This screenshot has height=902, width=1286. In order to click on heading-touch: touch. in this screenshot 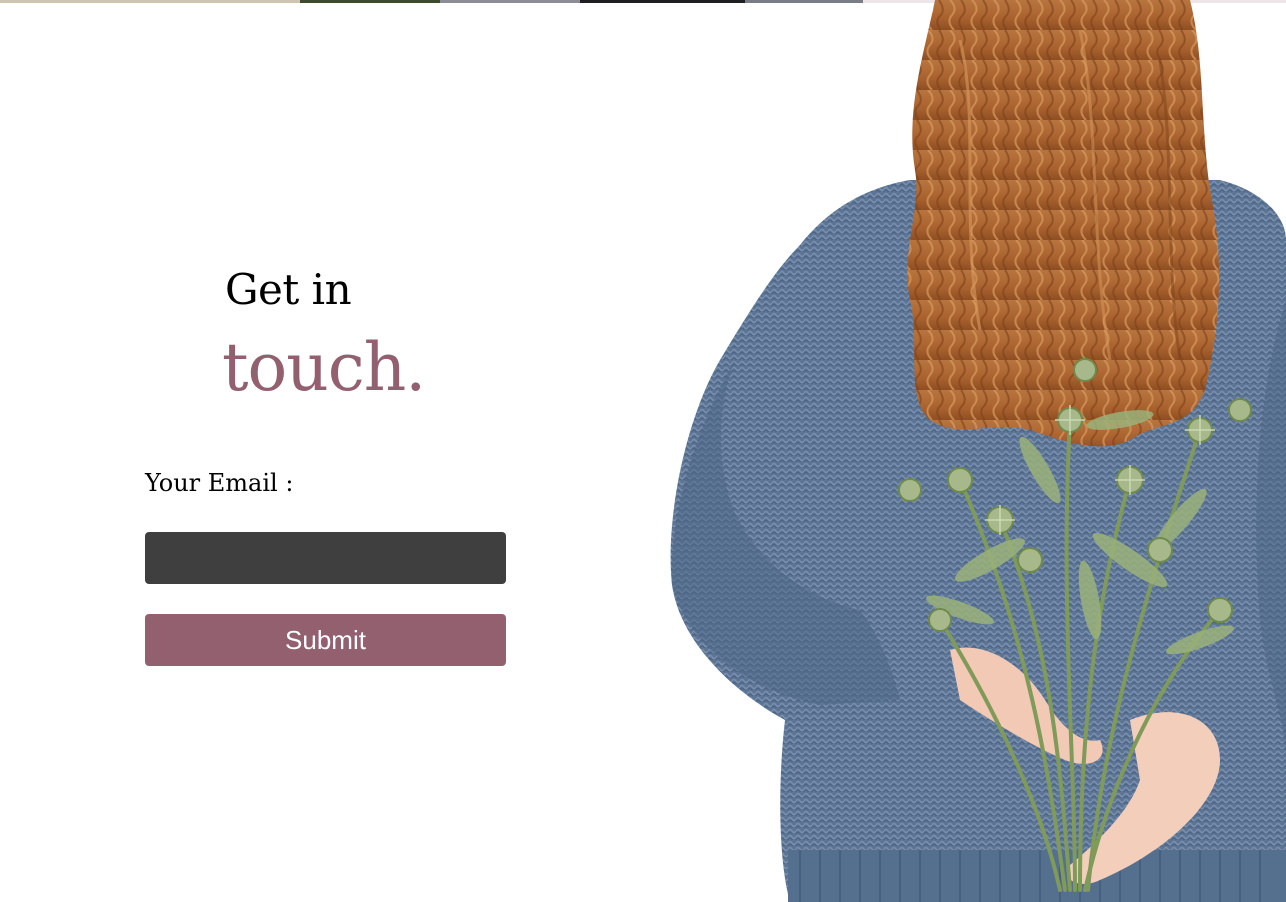, I will do `click(324, 367)`.